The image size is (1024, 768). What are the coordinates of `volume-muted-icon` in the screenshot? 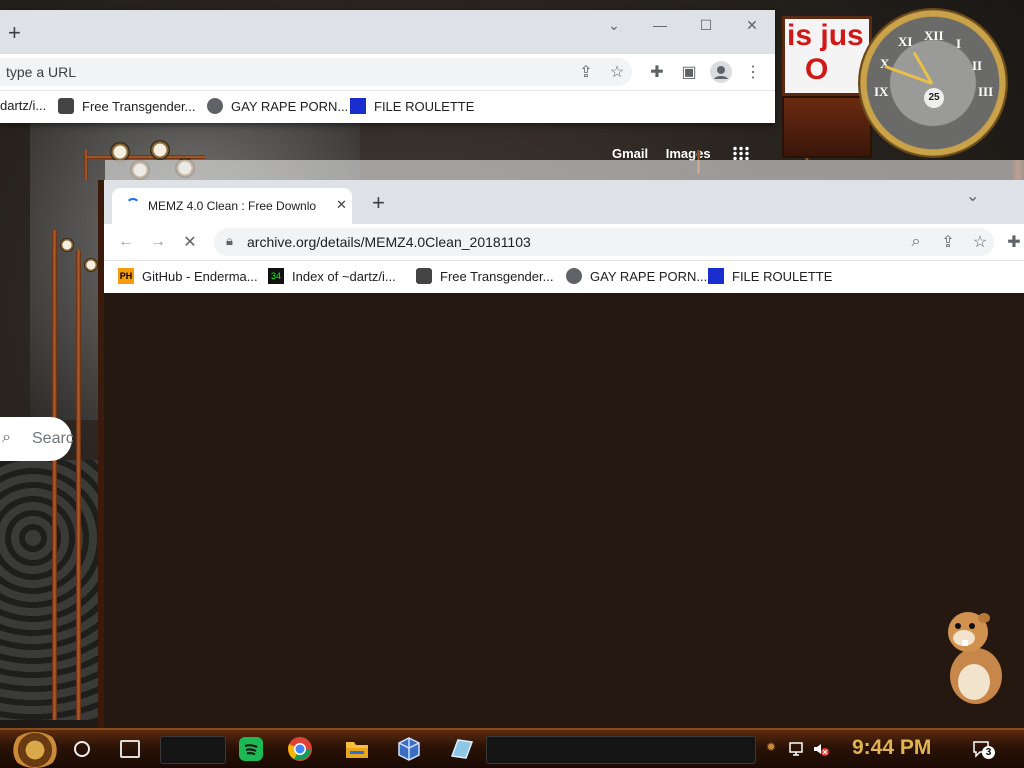 It's located at (821, 749).